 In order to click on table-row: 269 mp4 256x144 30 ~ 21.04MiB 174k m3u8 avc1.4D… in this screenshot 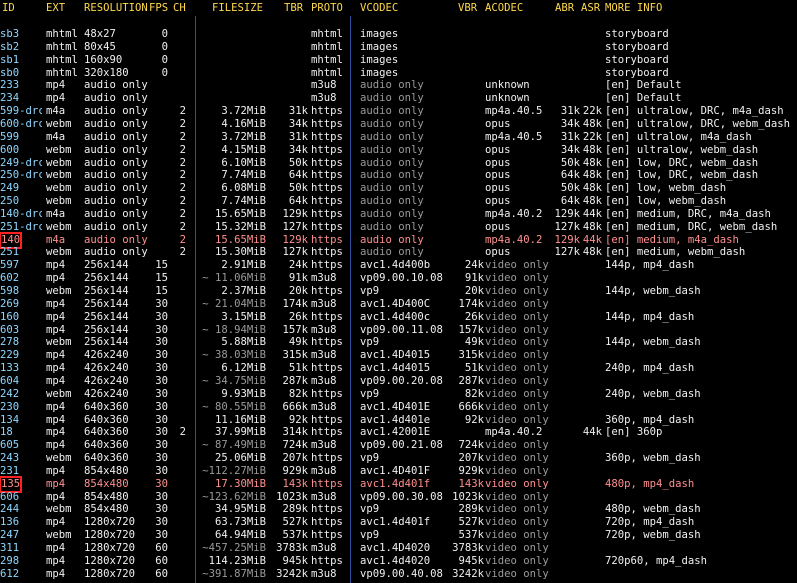, I will do `click(398, 304)`.